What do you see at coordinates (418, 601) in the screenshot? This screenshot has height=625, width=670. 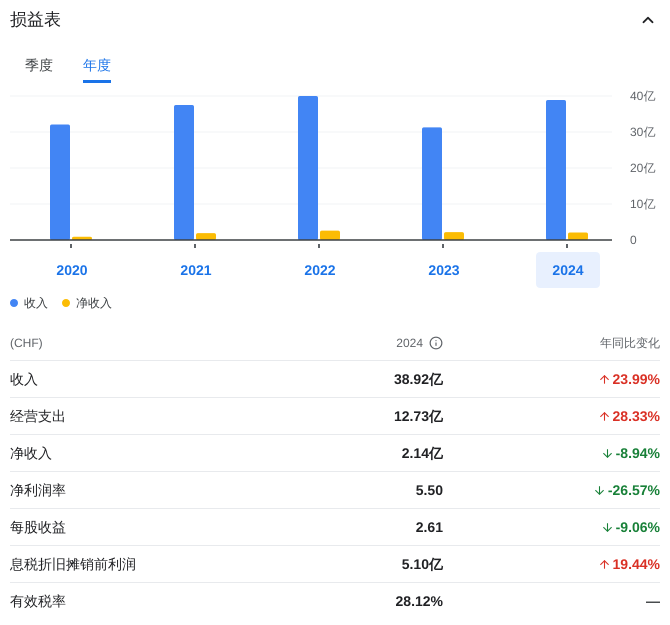 I see `value-cell-text: 28.12%` at bounding box center [418, 601].